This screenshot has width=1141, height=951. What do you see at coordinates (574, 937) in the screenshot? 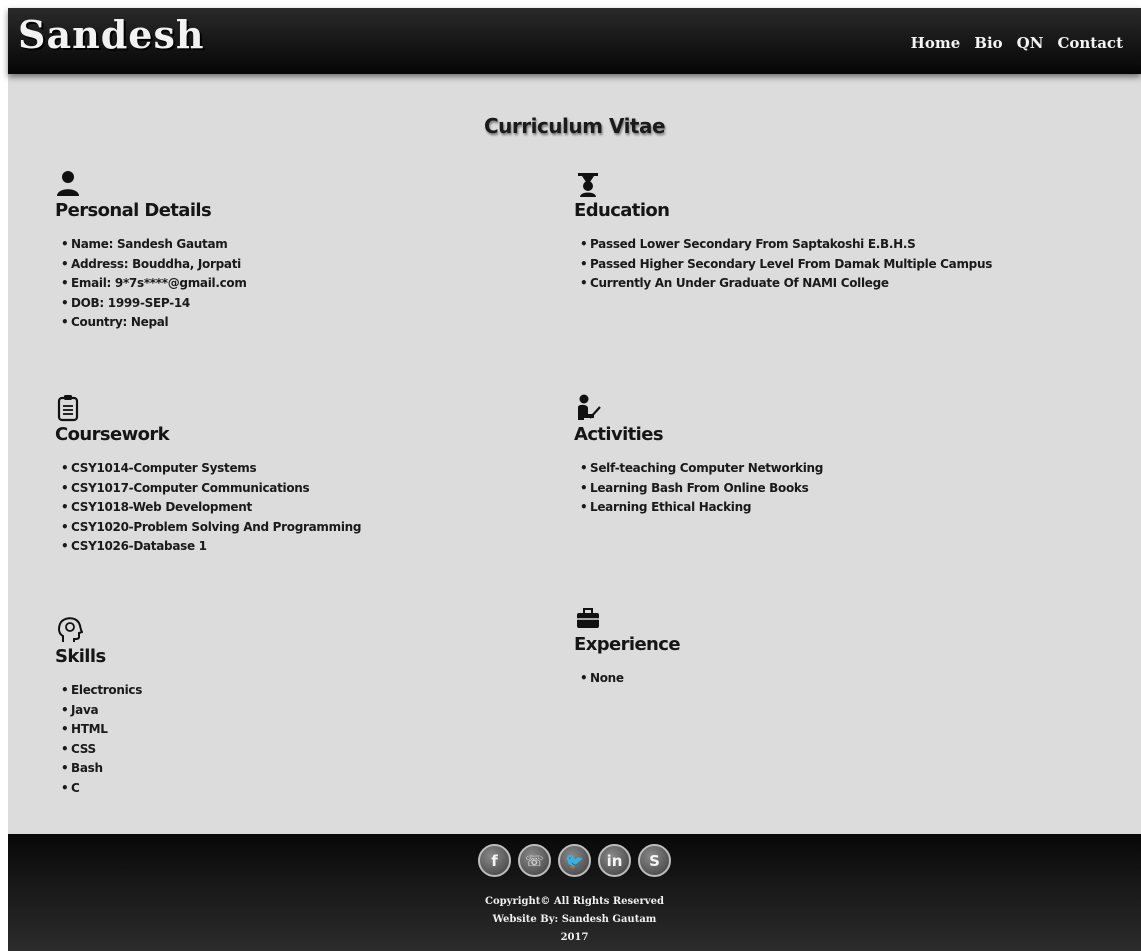
I see `year-text: 2017` at bounding box center [574, 937].